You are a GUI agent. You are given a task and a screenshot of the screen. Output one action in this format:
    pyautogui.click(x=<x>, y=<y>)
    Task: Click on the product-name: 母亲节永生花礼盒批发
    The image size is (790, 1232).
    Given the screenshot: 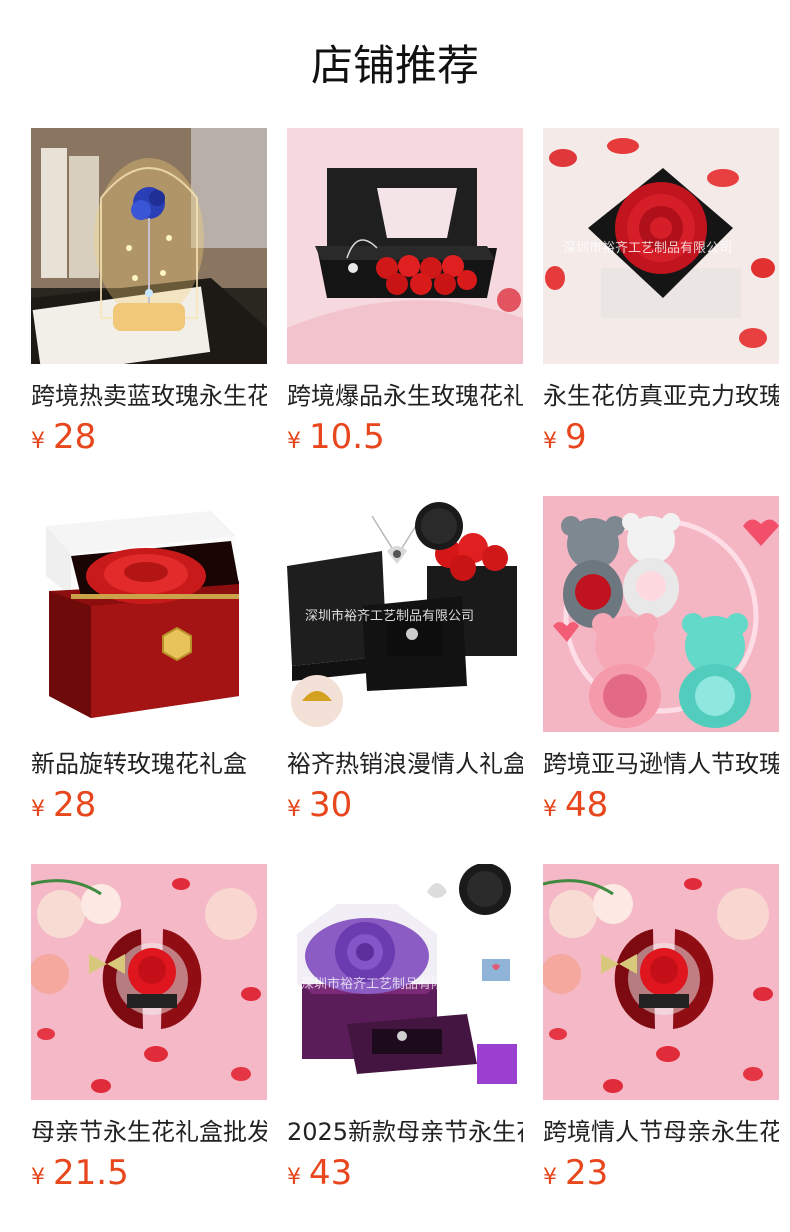 What is the action you would take?
    pyautogui.click(x=149, y=1132)
    